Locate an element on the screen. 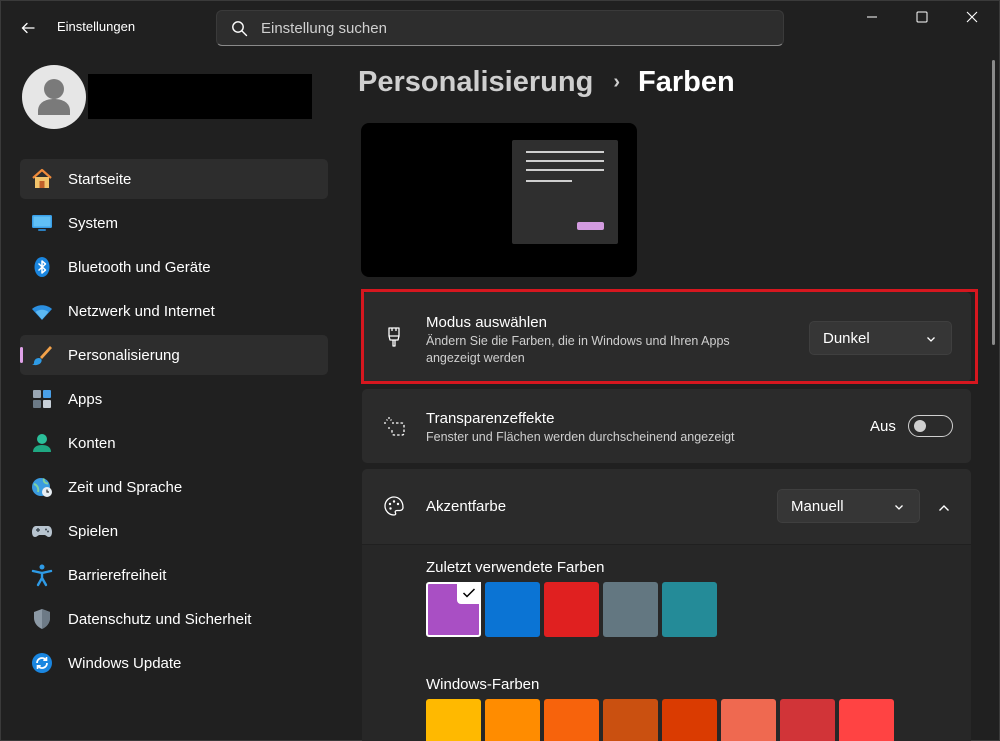 The image size is (1000, 741). apps-icon is located at coordinates (42, 399).